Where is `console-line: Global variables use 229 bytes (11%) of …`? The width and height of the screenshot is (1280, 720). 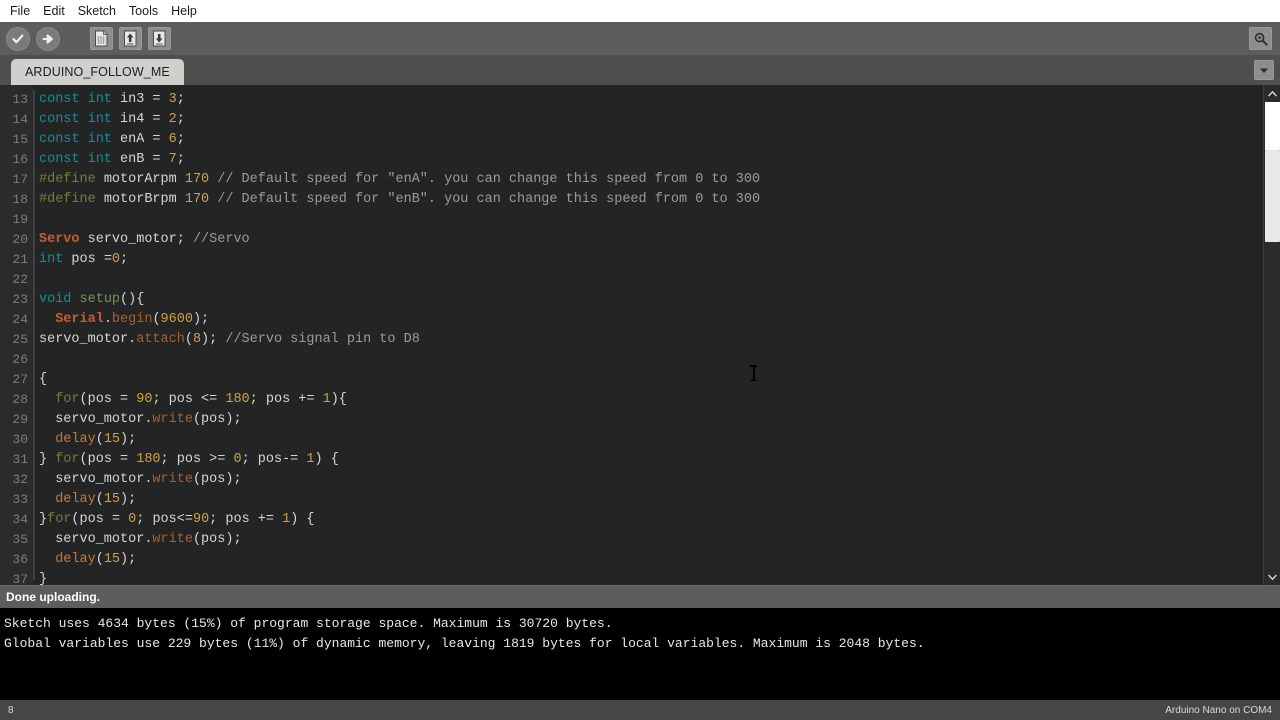 console-line: Global variables use 229 bytes (11%) of … is located at coordinates (464, 643).